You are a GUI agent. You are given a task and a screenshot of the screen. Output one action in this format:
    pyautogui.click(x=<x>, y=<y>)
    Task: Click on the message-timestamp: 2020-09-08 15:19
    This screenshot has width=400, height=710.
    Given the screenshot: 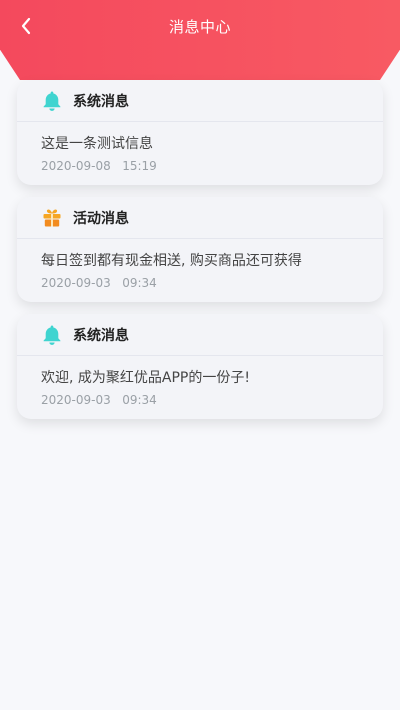 What is the action you would take?
    pyautogui.click(x=200, y=166)
    